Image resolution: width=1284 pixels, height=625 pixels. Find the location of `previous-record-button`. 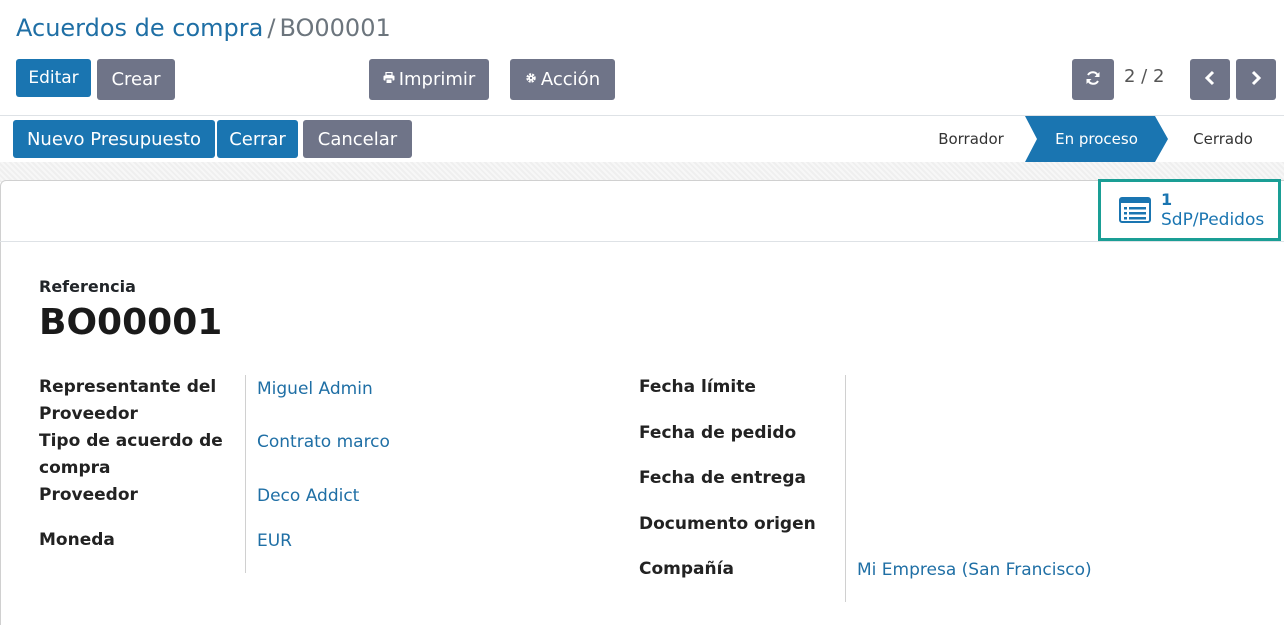

previous-record-button is located at coordinates (1210, 79).